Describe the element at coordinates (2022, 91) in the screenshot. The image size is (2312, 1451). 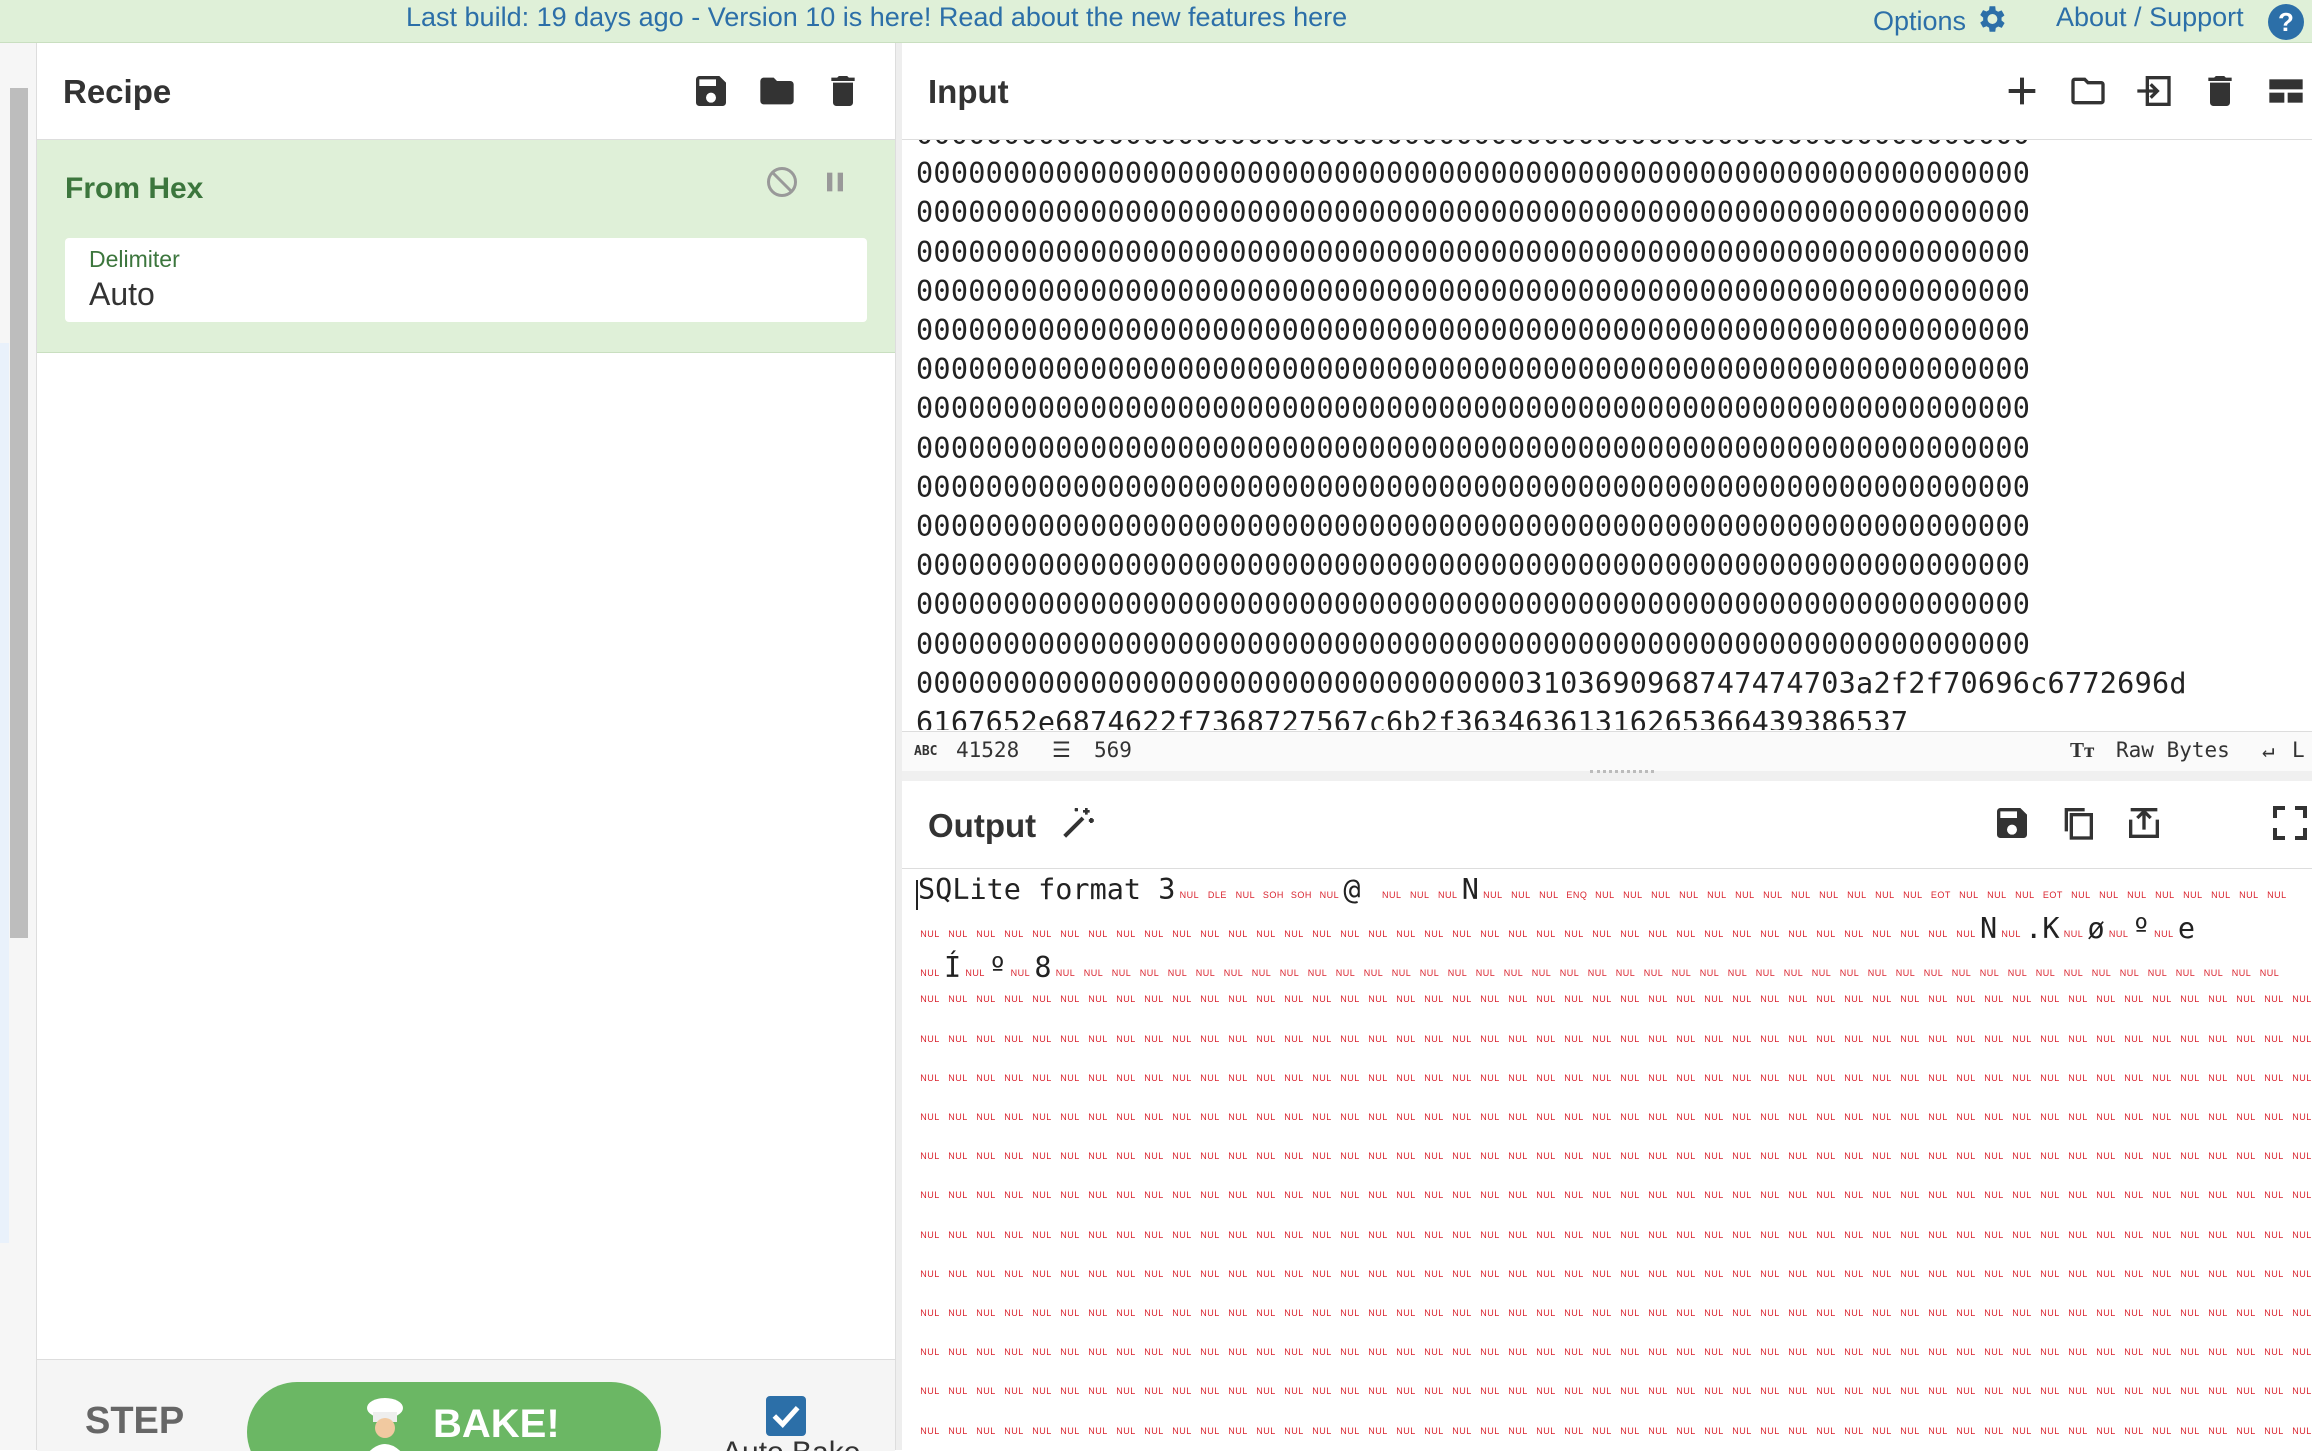
I see `plus-icon` at that location.